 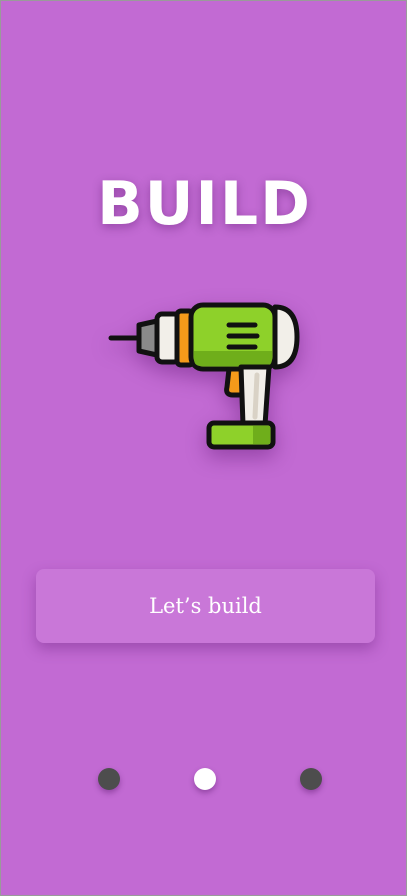 I want to click on lets-build-button: Let’s build, so click(x=205, y=606).